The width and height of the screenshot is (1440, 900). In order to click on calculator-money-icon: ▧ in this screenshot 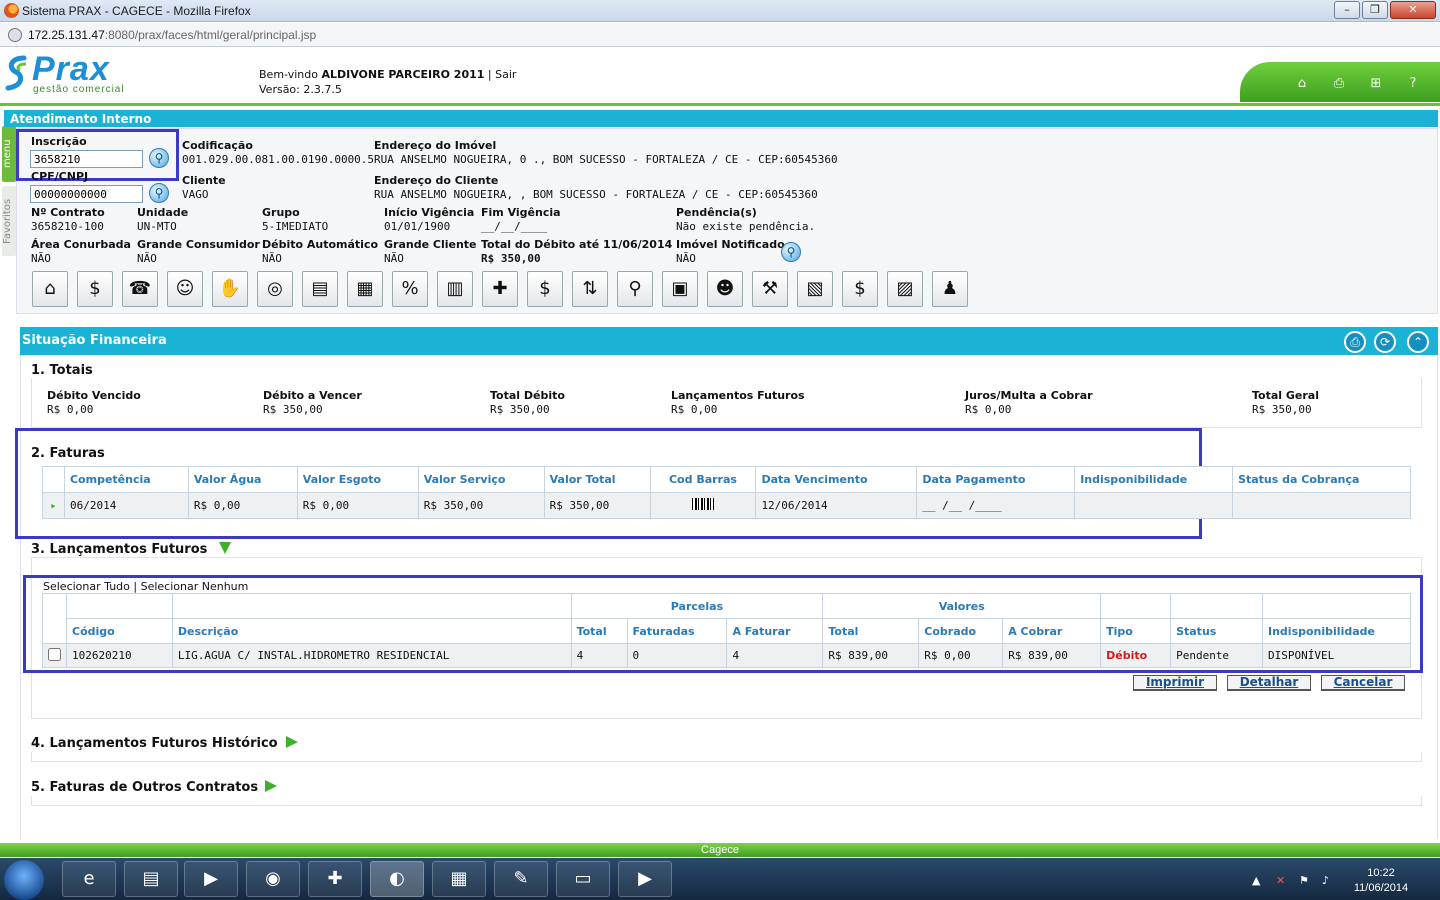, I will do `click(815, 289)`.